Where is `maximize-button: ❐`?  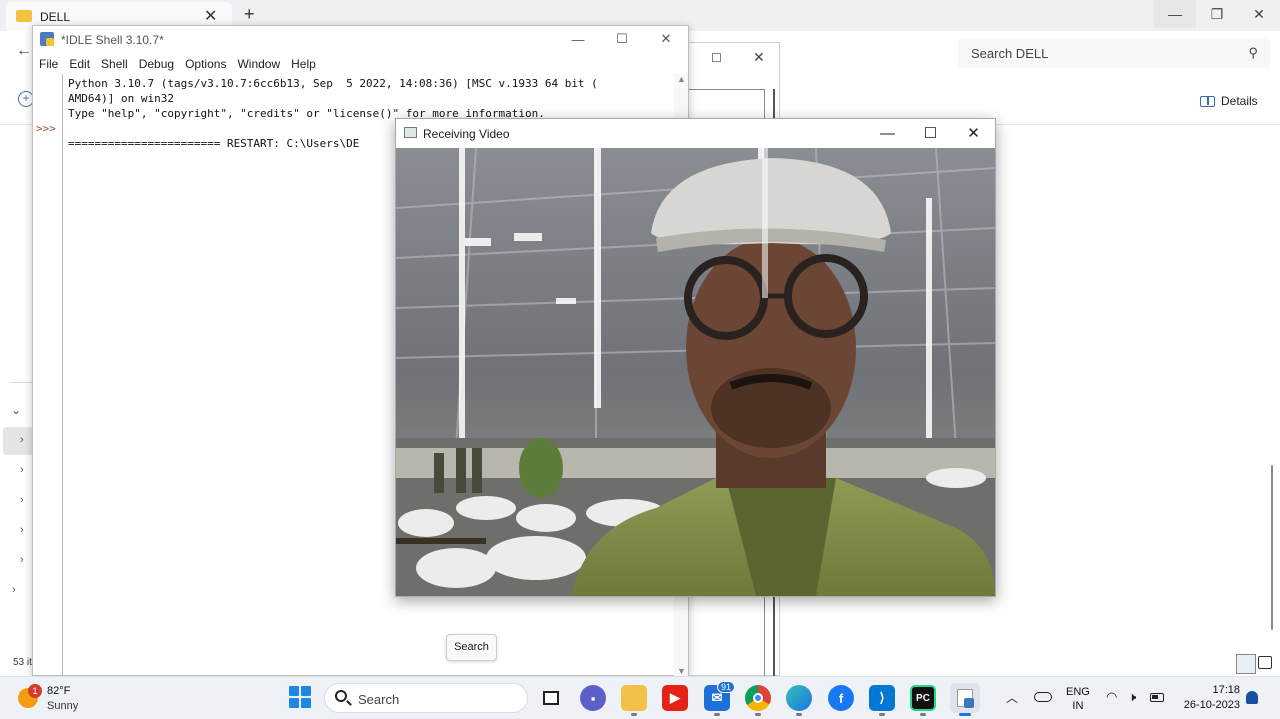
maximize-button: ❐ is located at coordinates (1217, 14).